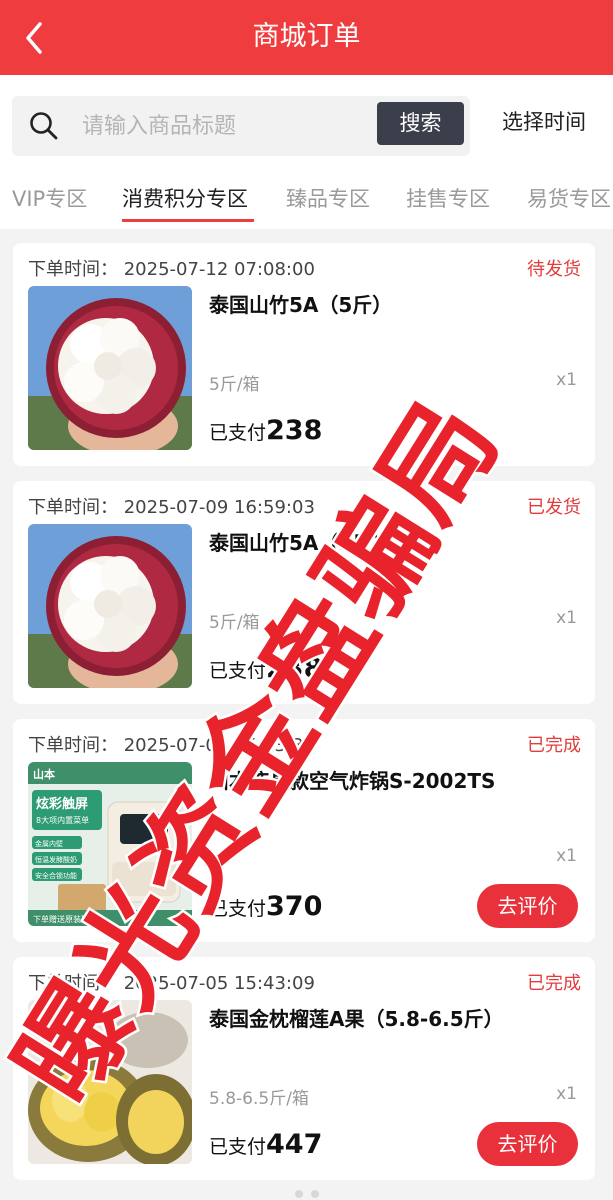 The height and width of the screenshot is (1200, 613). I want to click on product-name: 泰国金枕榴莲A果（5.8-6.5斤）, so click(356, 1017).